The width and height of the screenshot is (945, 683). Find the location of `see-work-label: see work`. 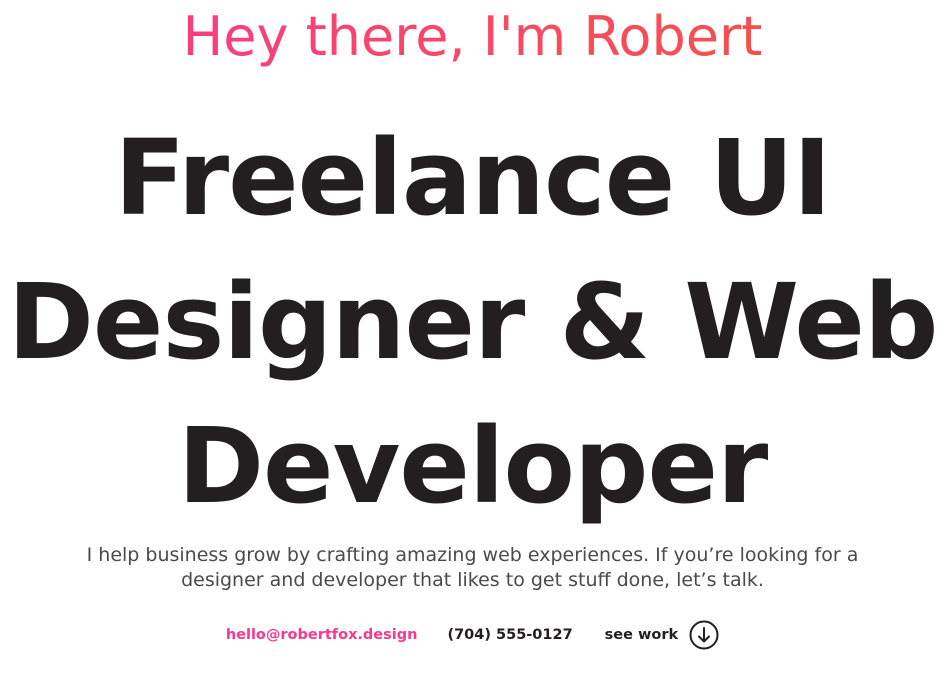

see-work-label: see work is located at coordinates (641, 635).